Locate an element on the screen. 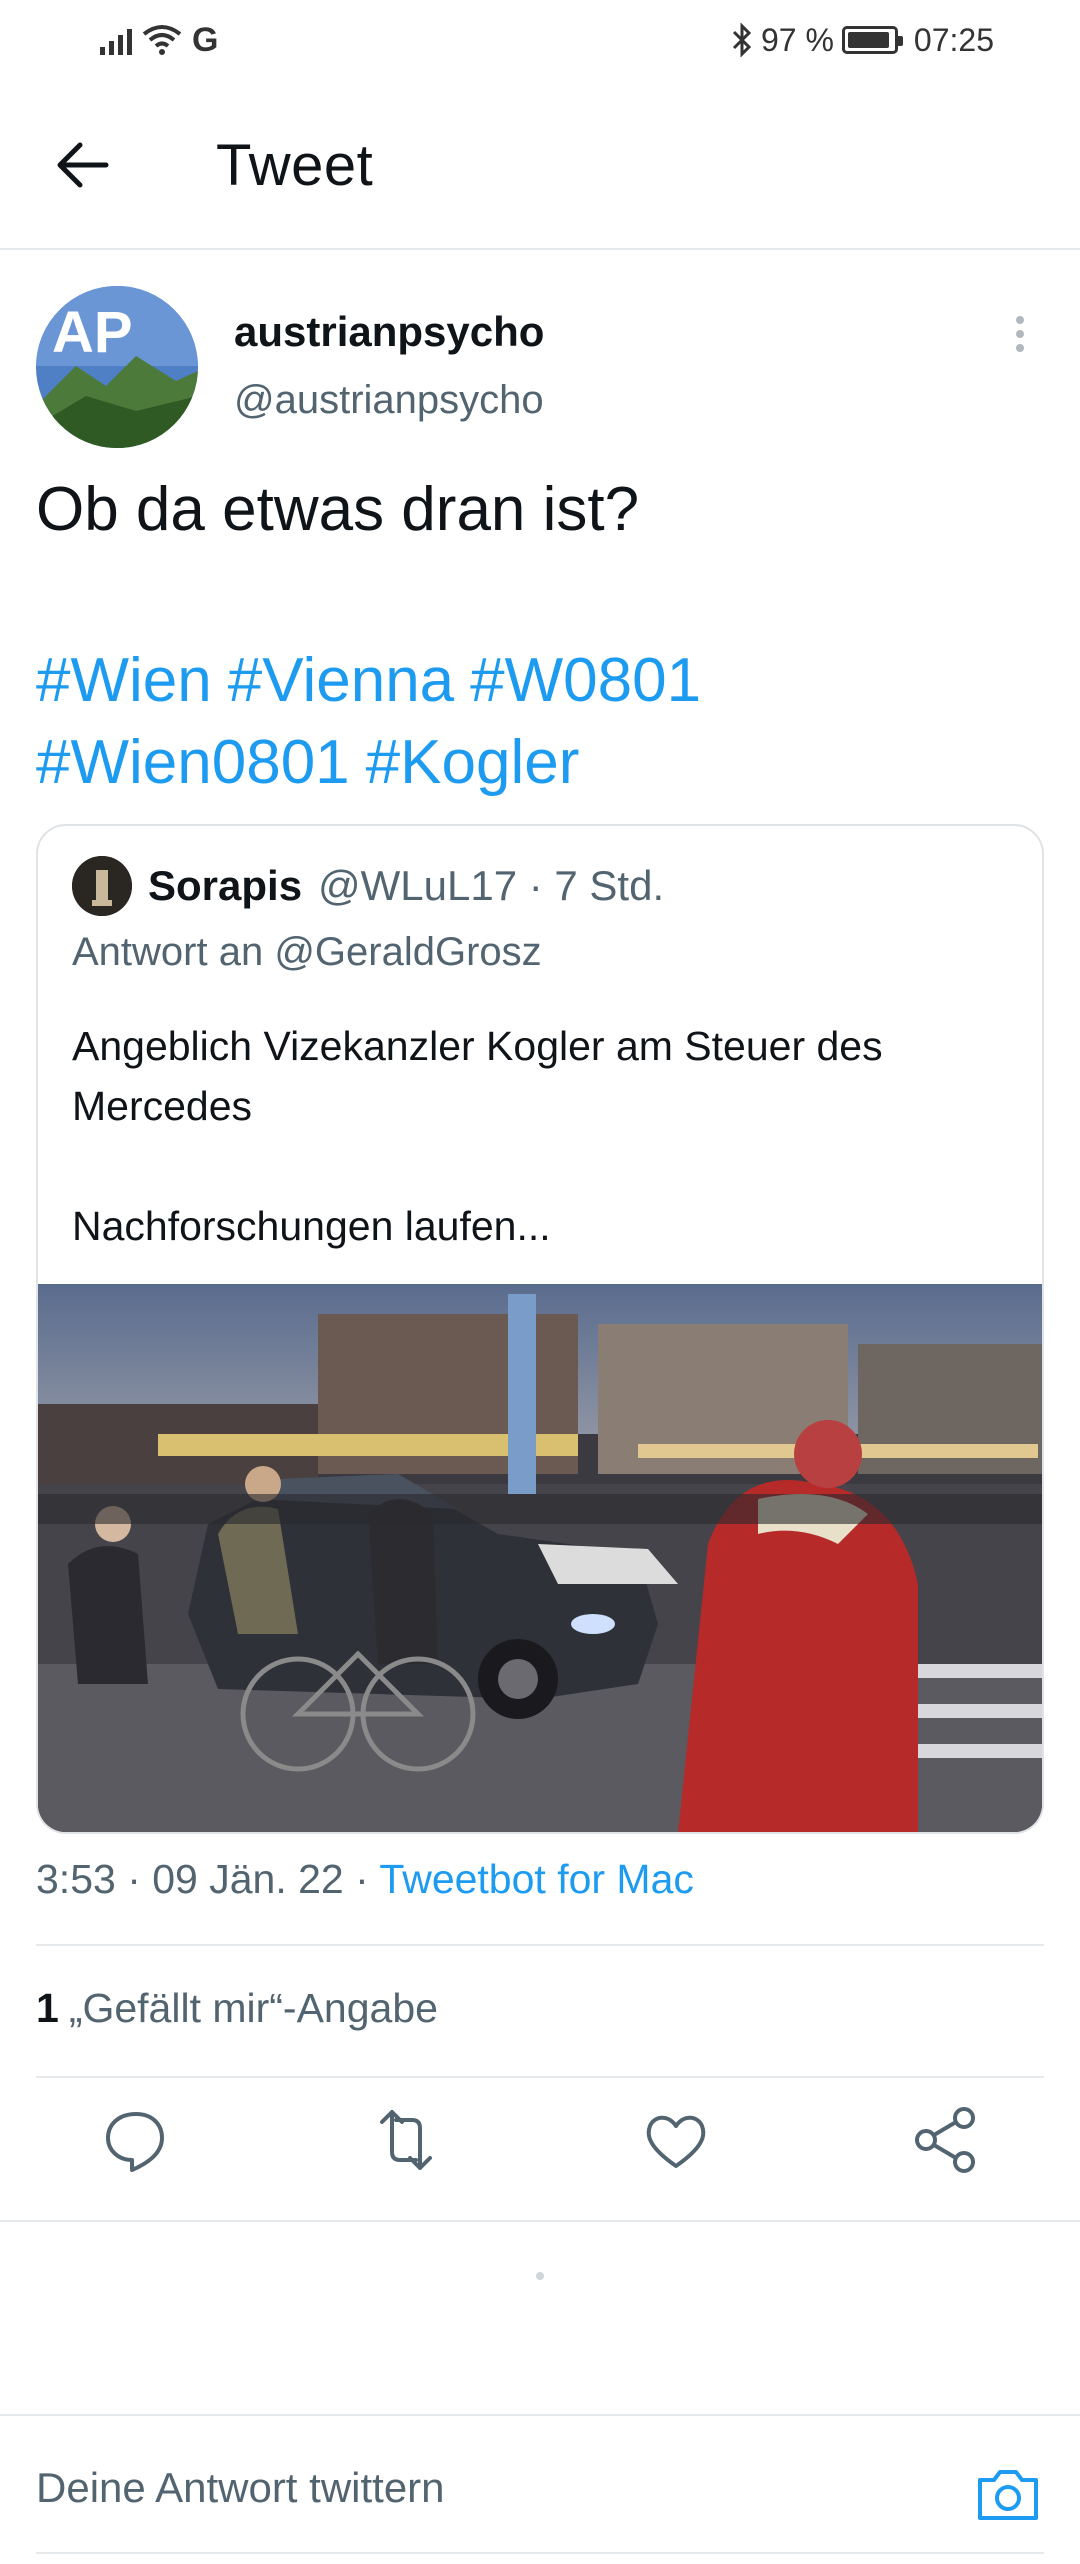  quoted-reply-to: Antwort an @GeraldGrosz is located at coordinates (307, 952).